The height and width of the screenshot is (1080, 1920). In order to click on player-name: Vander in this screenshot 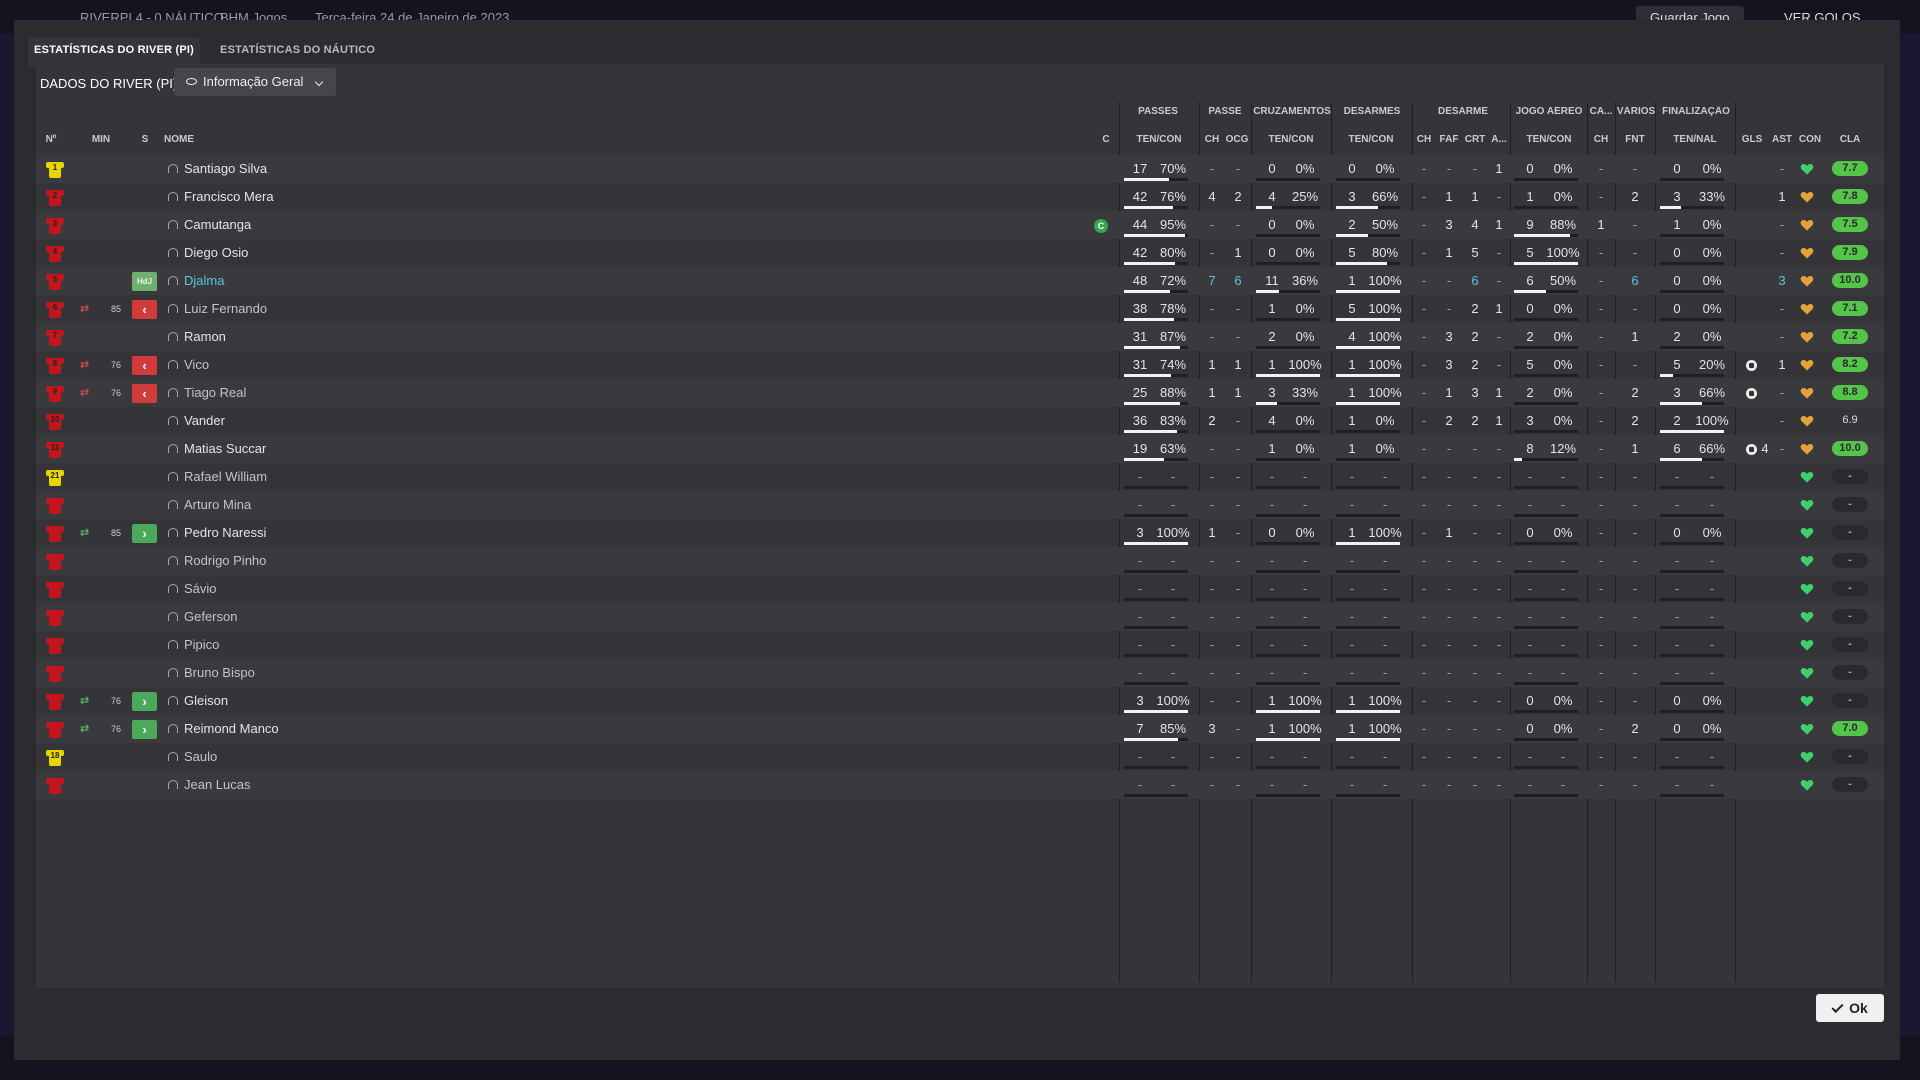, I will do `click(204, 421)`.